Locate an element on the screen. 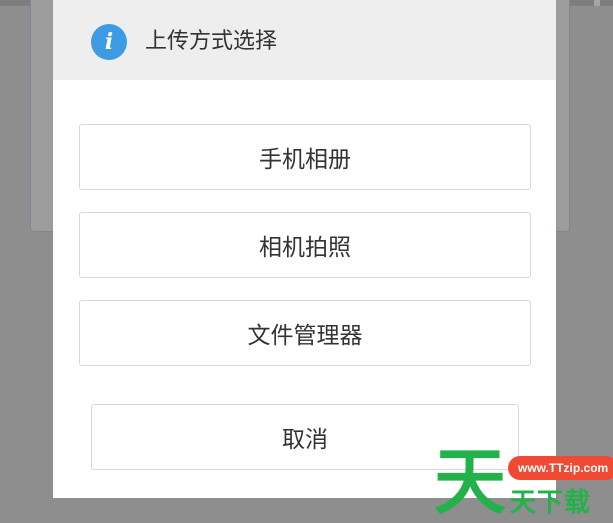  watermark-url-badge: www.TTzip.com is located at coordinates (560, 468).